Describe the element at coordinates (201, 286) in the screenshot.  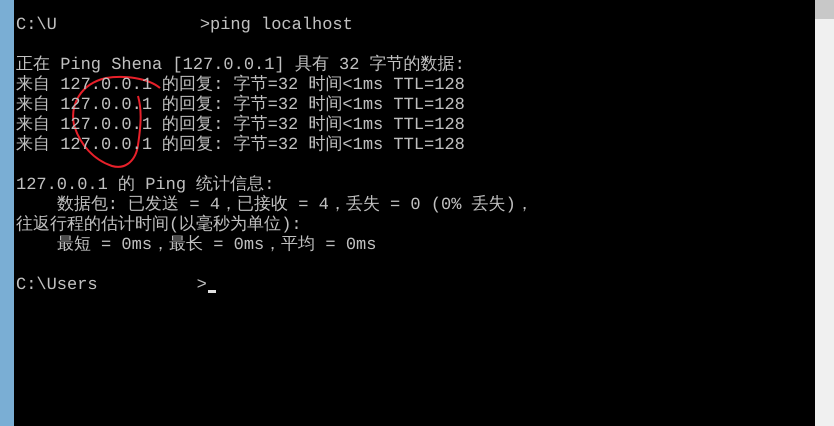
I see `command-text: >` at that location.